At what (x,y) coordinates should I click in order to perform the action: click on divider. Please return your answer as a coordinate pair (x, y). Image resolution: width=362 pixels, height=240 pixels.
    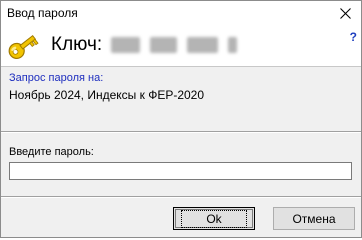
    Looking at the image, I should click on (181, 66).